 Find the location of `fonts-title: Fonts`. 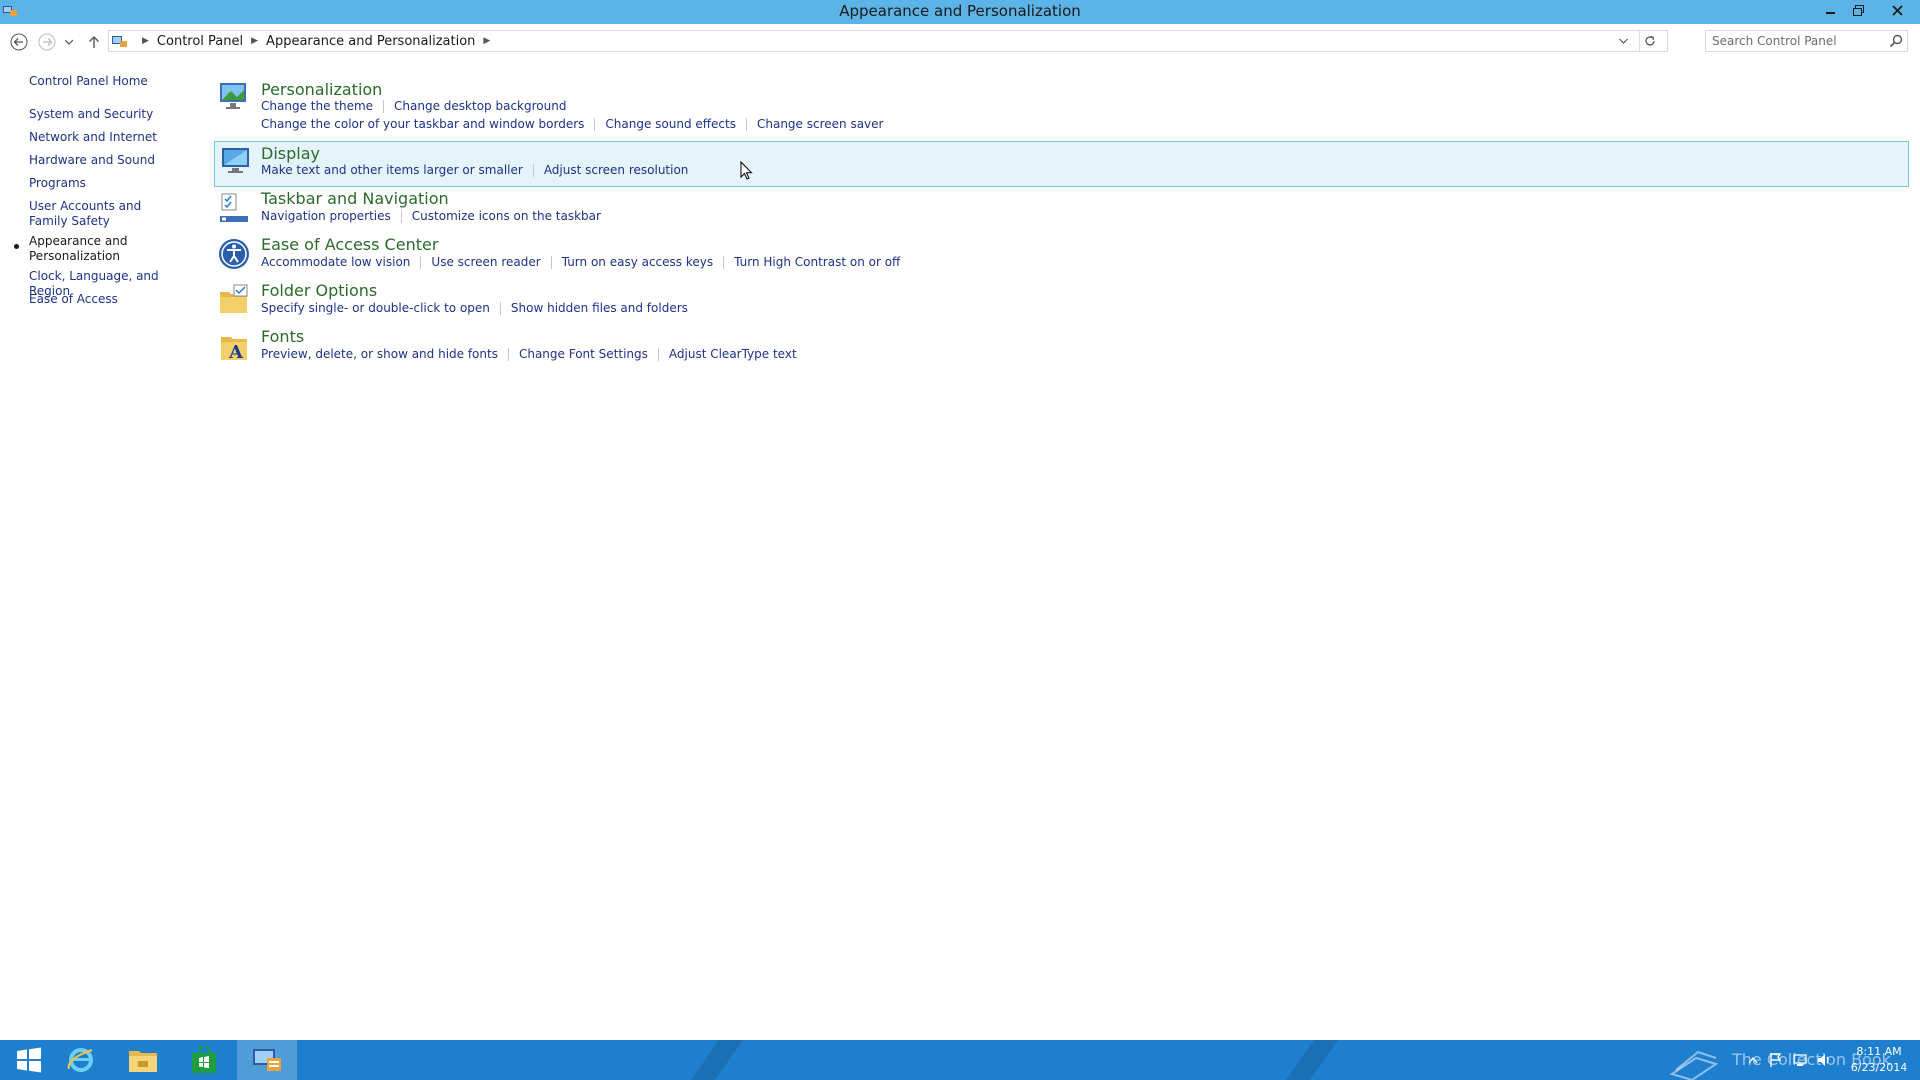

fonts-title: Fonts is located at coordinates (282, 336).